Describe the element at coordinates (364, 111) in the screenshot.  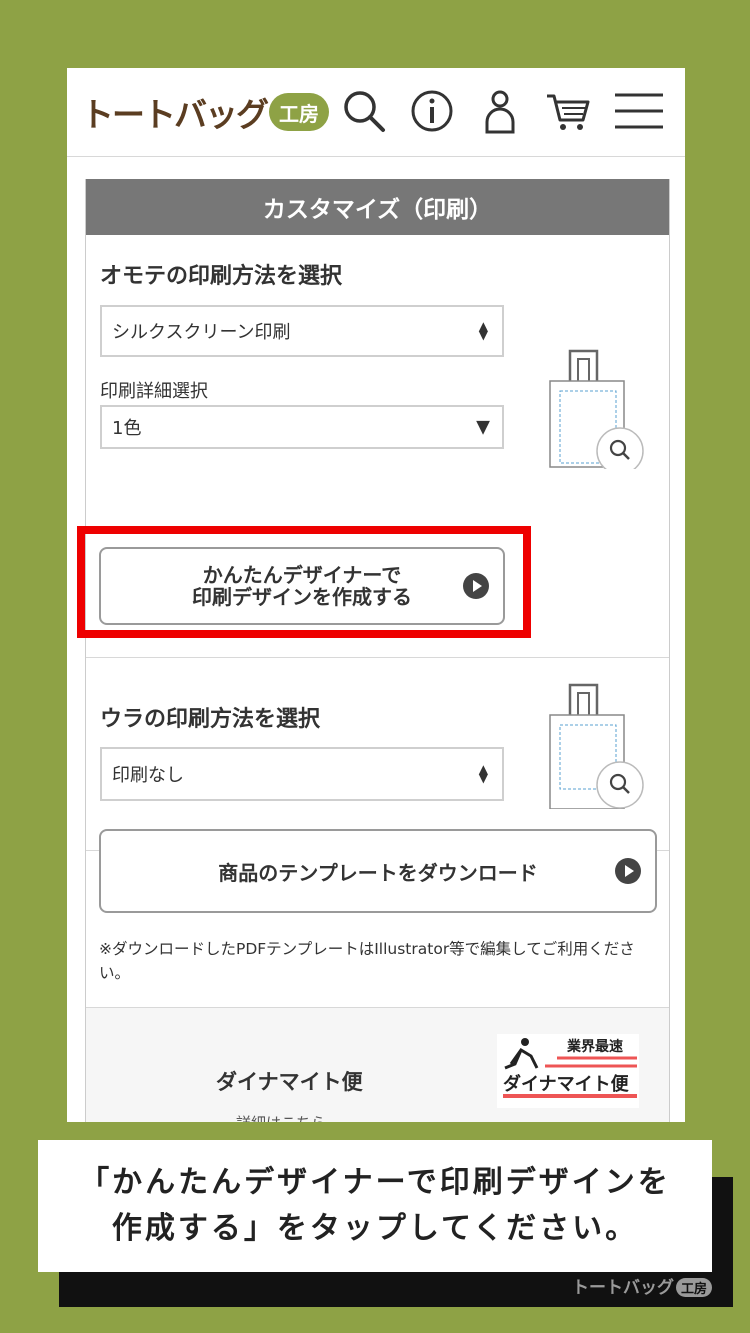
I see `search-icon` at that location.